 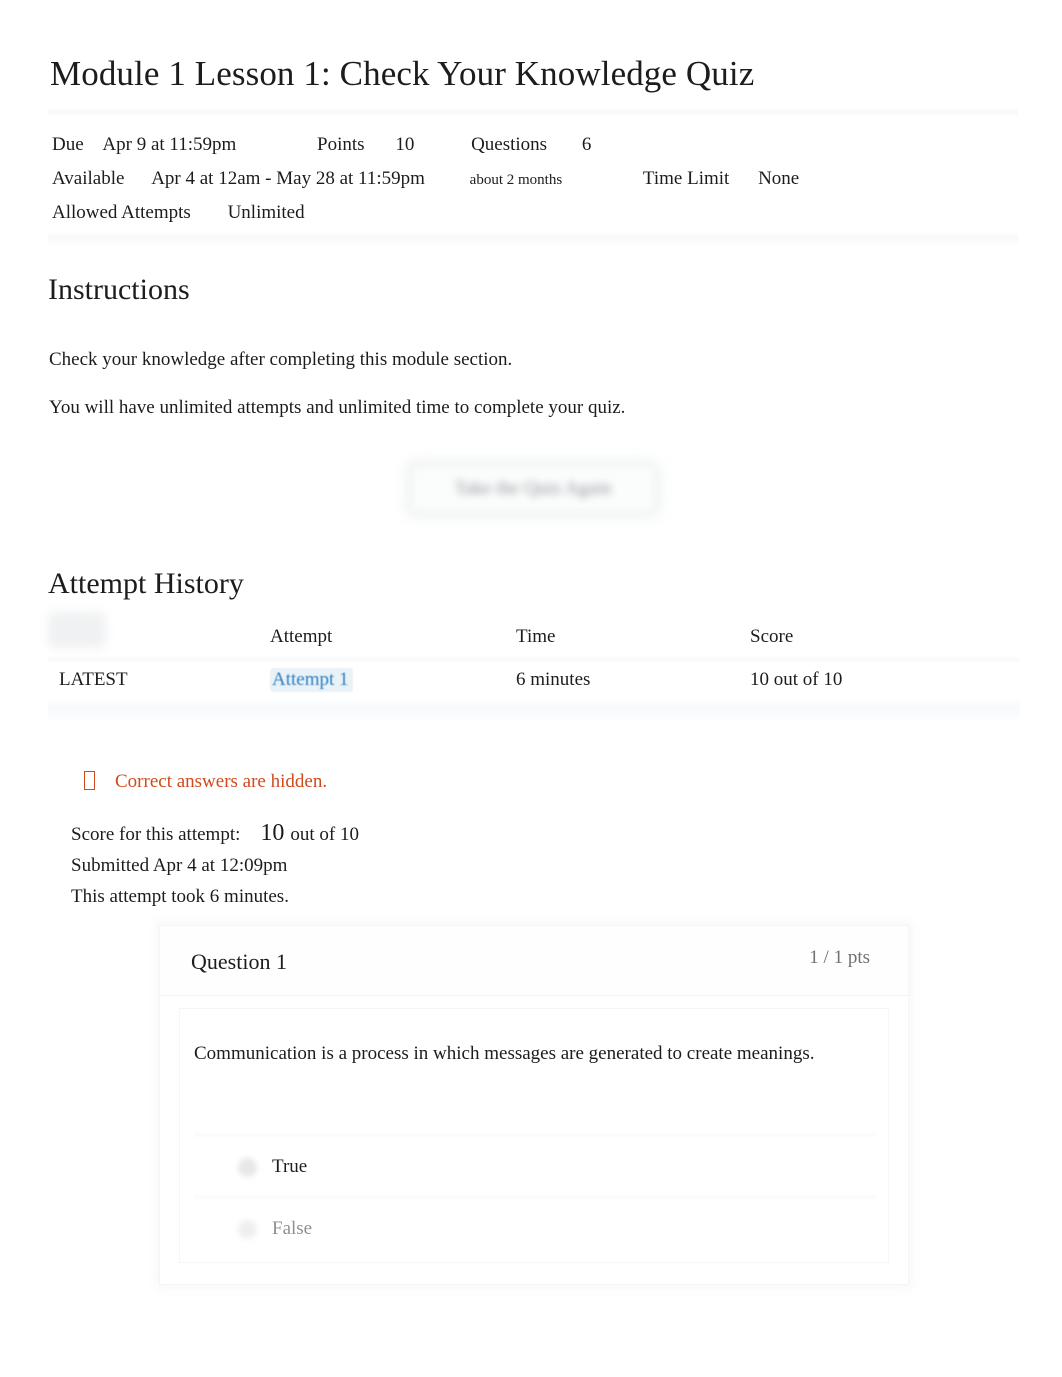 I want to click on take-quiz-again-container: Take the Quiz Again, so click(x=534, y=490).